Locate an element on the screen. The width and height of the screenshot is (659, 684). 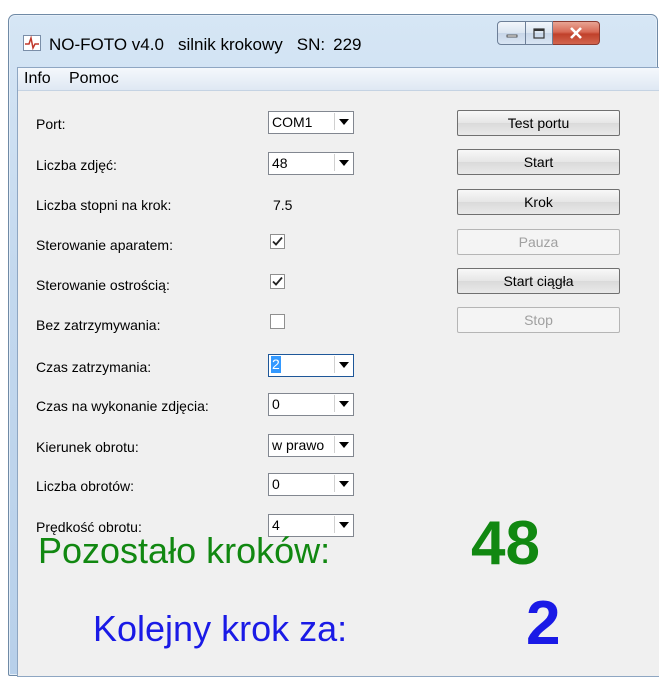
port-value: COM1 is located at coordinates (292, 122).